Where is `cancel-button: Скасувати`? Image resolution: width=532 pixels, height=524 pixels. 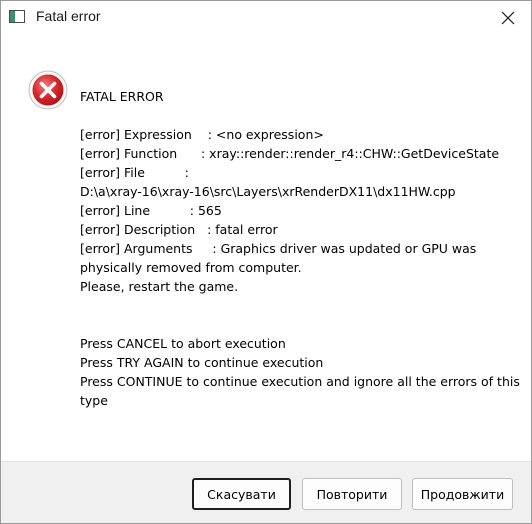
cancel-button: Скасувати is located at coordinates (241, 494).